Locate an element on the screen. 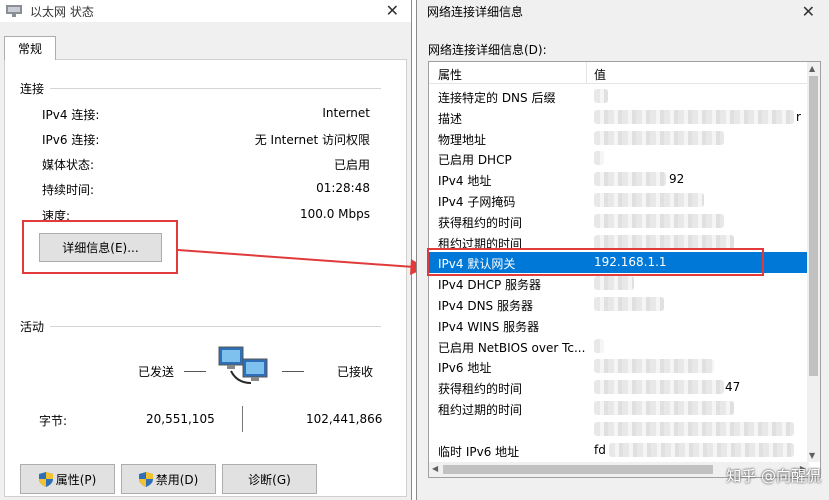 Image resolution: width=829 pixels, height=500 pixels. property-name: 连接特定的 DNS 后缀 is located at coordinates (497, 98).